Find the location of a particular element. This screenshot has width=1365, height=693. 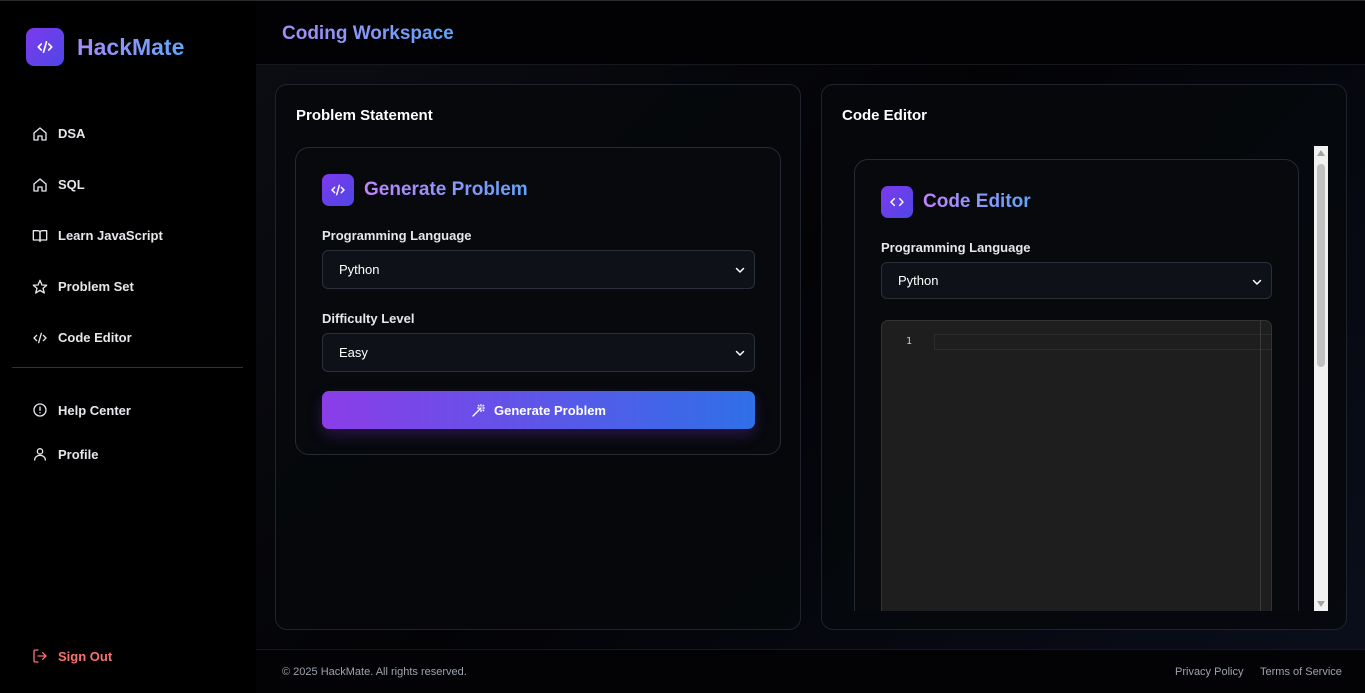

card-header: Code Editor is located at coordinates (956, 202).